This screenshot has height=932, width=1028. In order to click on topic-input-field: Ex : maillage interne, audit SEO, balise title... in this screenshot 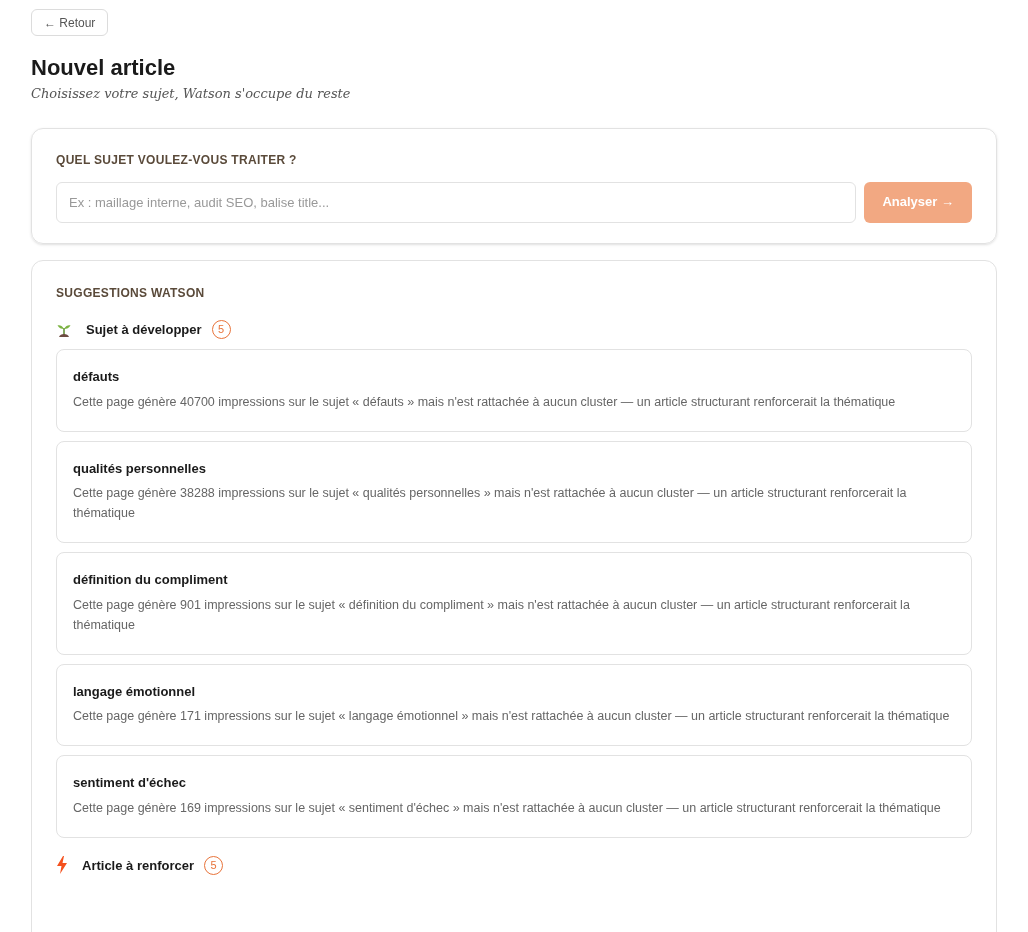, I will do `click(456, 202)`.